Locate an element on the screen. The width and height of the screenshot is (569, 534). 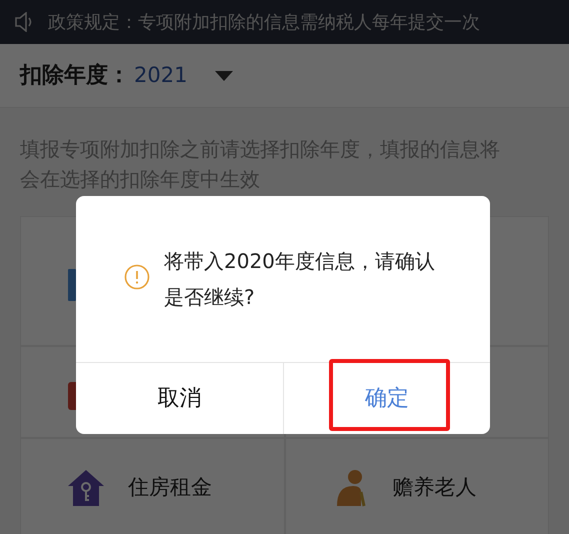
year-value: 2021 is located at coordinates (161, 76).